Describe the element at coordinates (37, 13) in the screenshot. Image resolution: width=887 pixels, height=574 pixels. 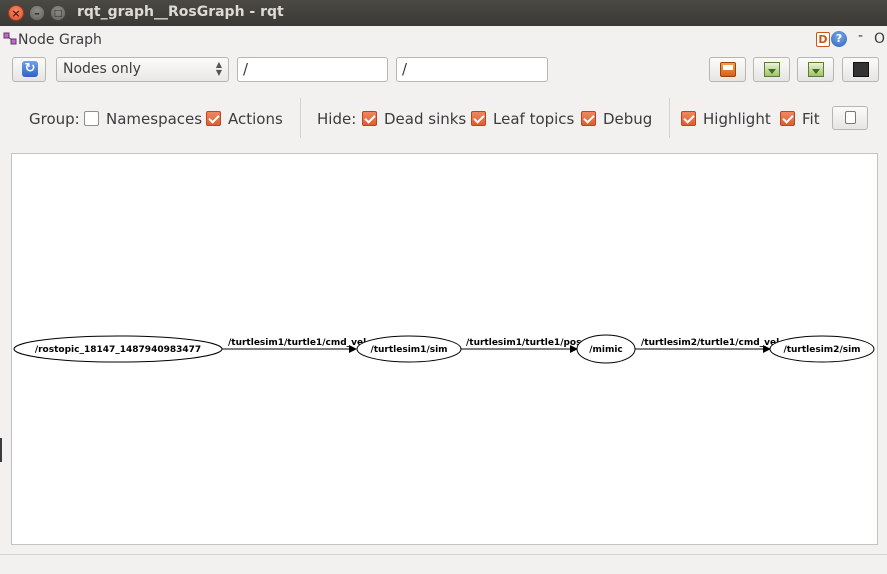
I see `window-minimize-button: –` at that location.